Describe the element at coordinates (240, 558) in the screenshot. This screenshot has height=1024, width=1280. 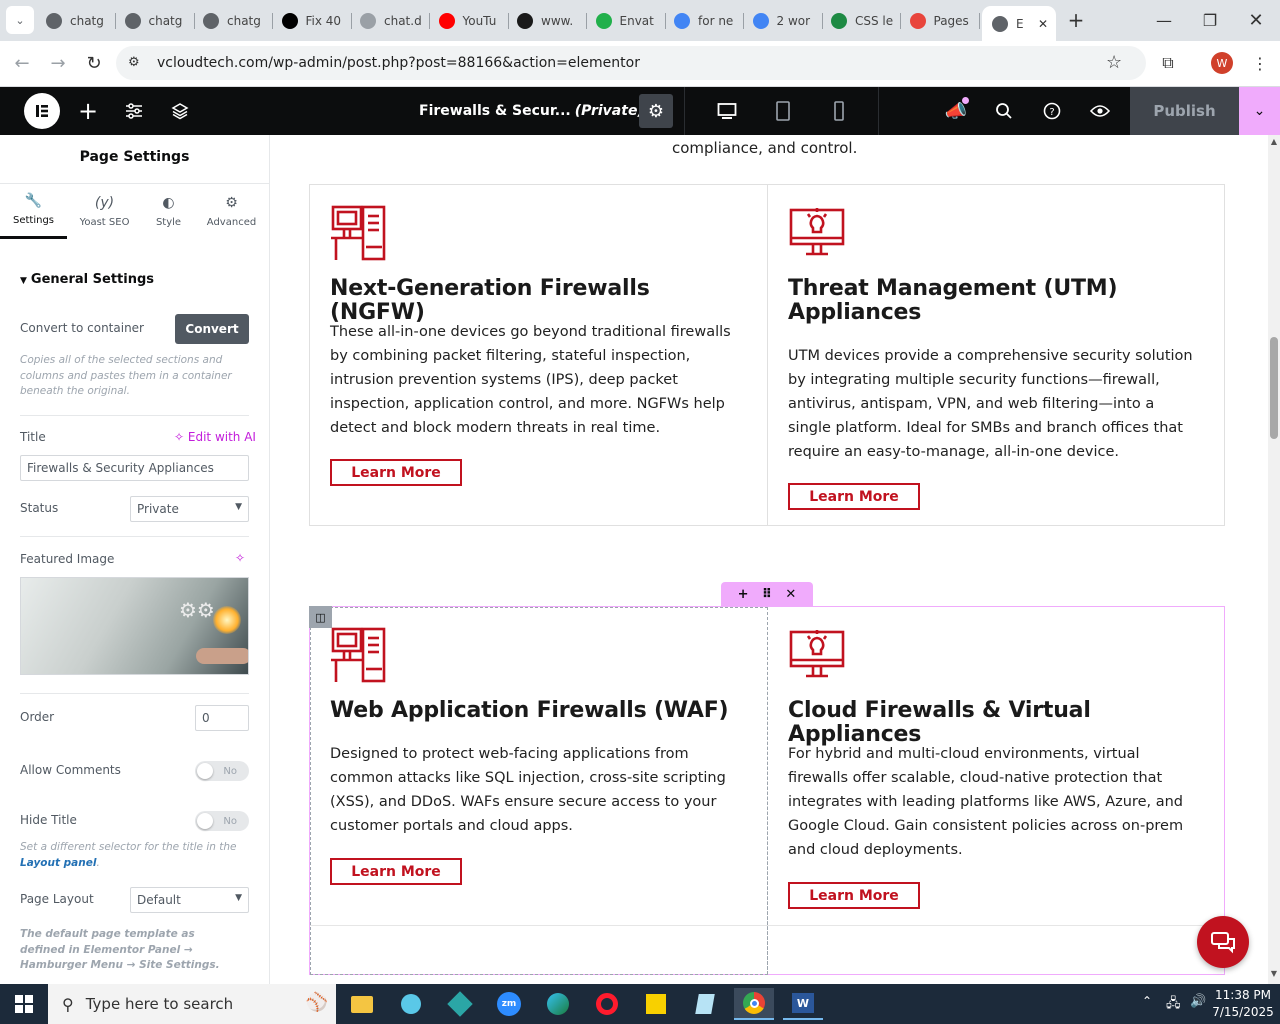
I see `ai-sparkle-icon: ✧` at that location.